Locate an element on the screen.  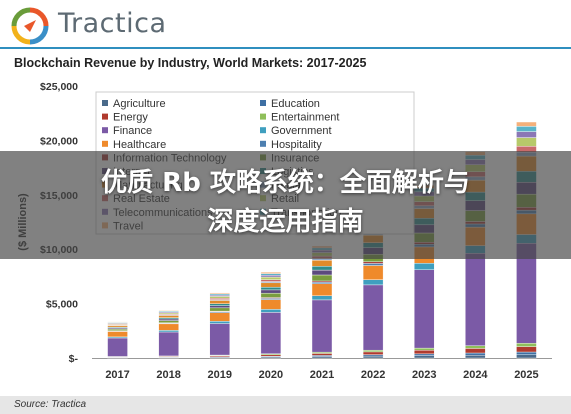
legend-label: Energy is located at coordinates (130, 118).